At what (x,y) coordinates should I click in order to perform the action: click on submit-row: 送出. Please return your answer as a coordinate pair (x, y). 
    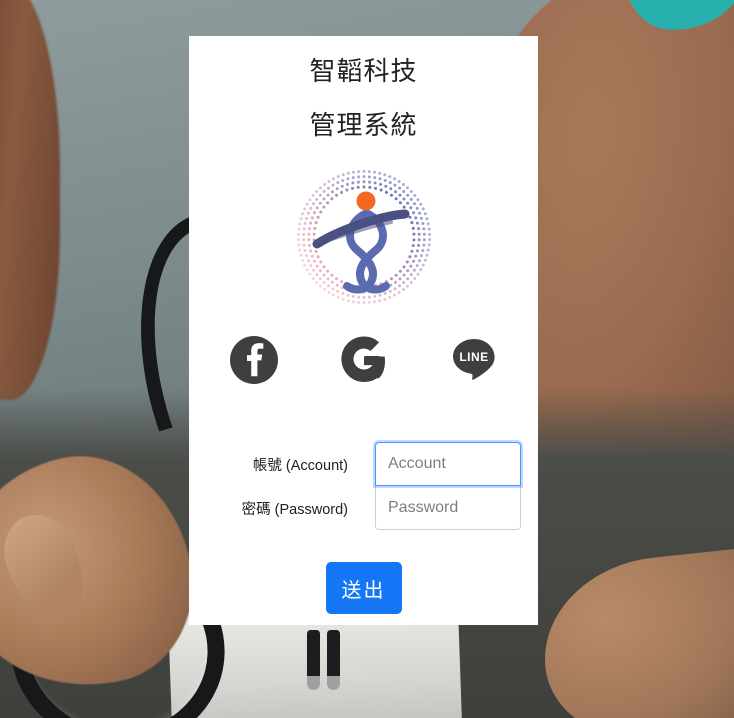
    Looking at the image, I should click on (363, 588).